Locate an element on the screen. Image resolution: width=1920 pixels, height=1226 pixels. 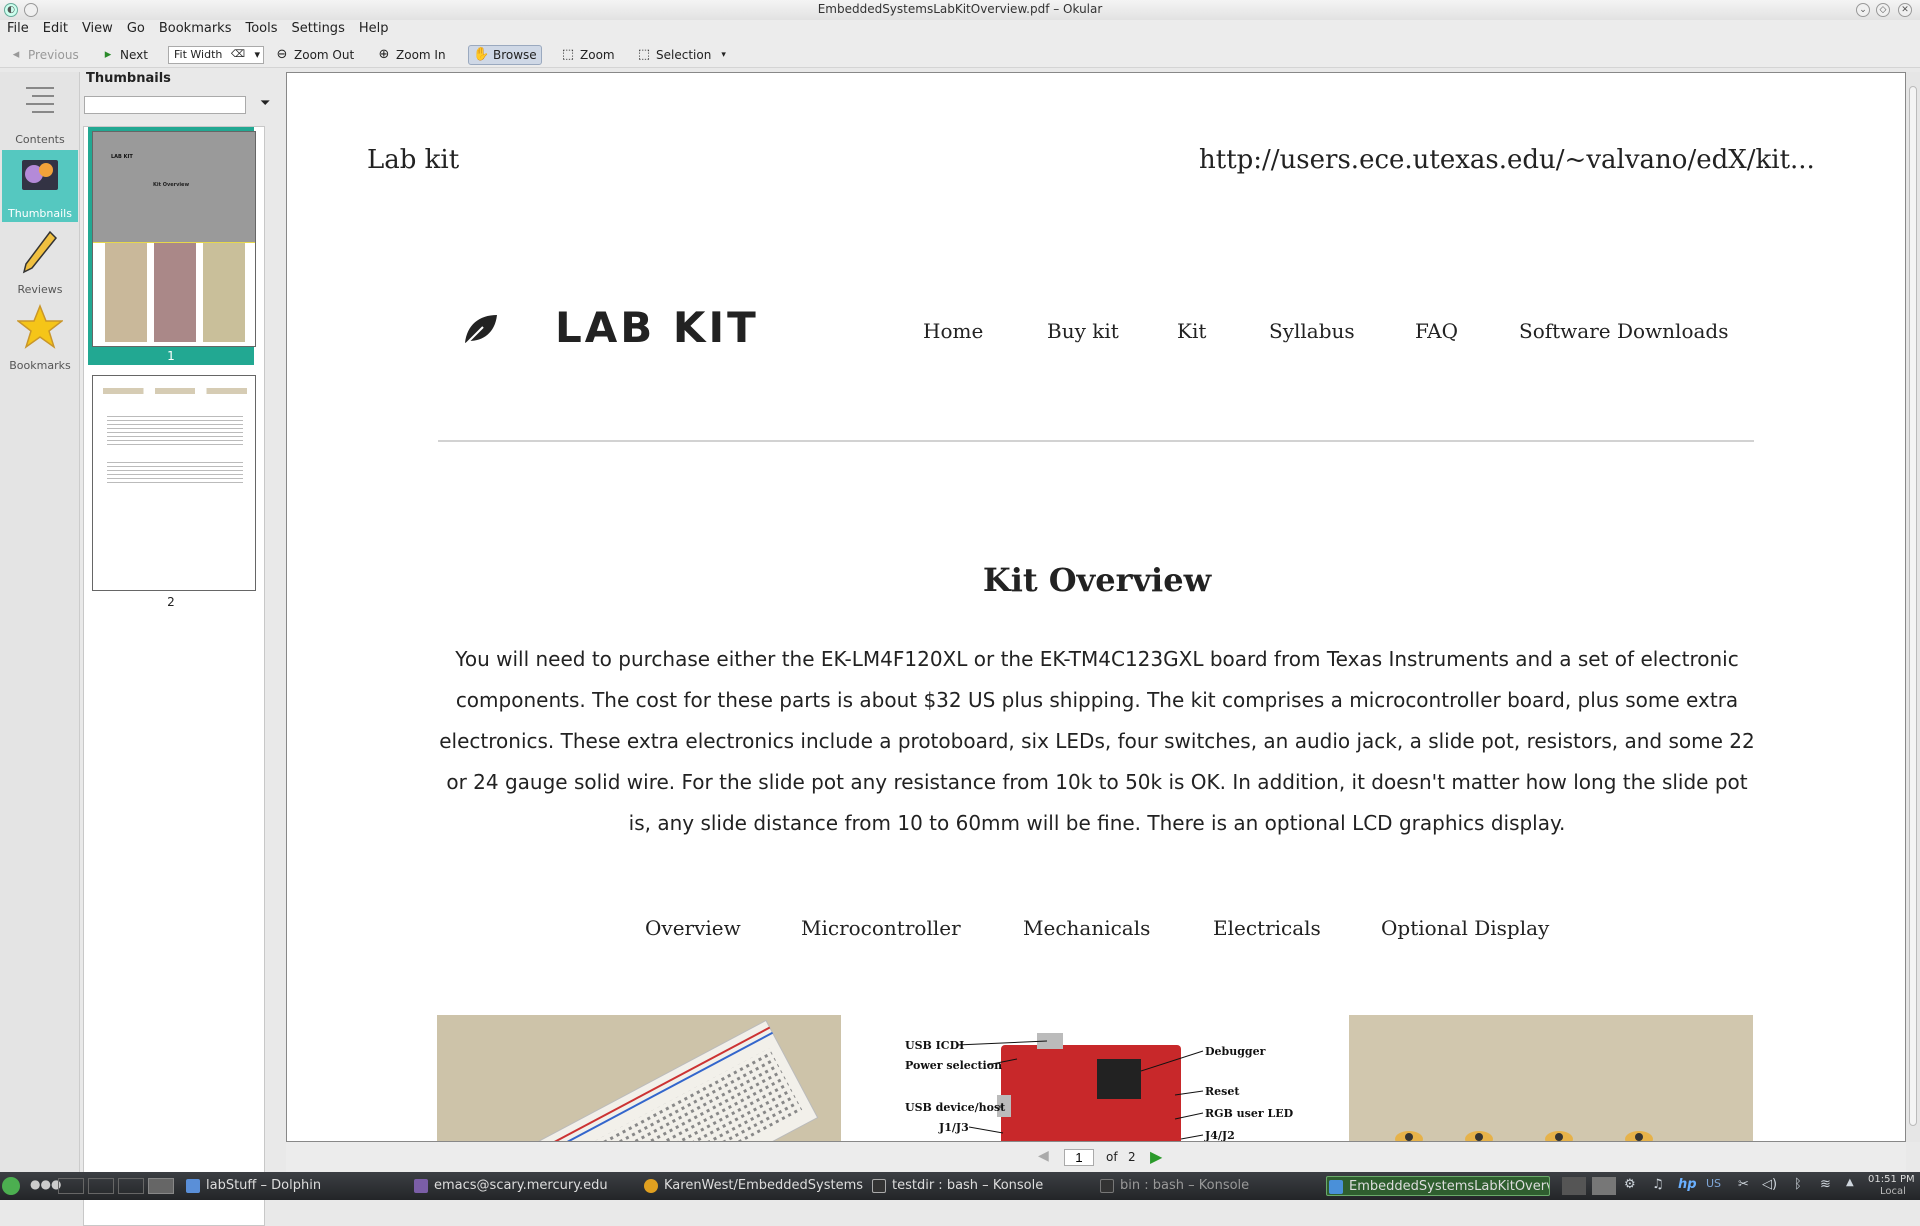
minimize-icon: ⌄ is located at coordinates (1863, 10).